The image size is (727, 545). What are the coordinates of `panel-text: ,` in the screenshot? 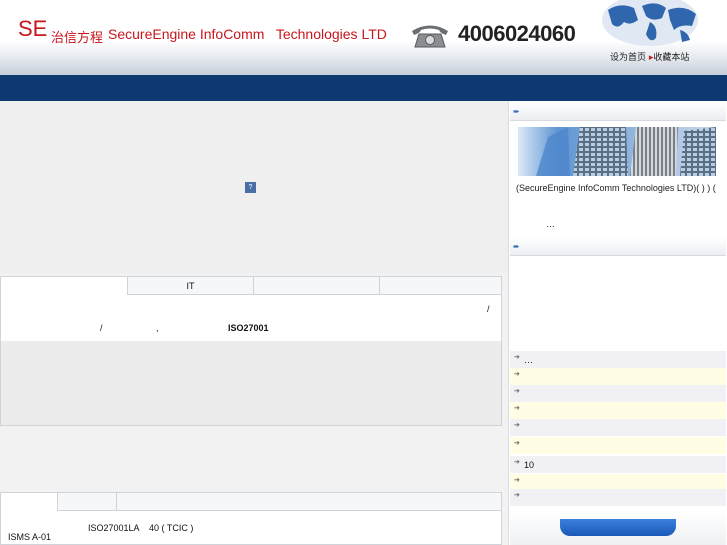 It's located at (157, 328).